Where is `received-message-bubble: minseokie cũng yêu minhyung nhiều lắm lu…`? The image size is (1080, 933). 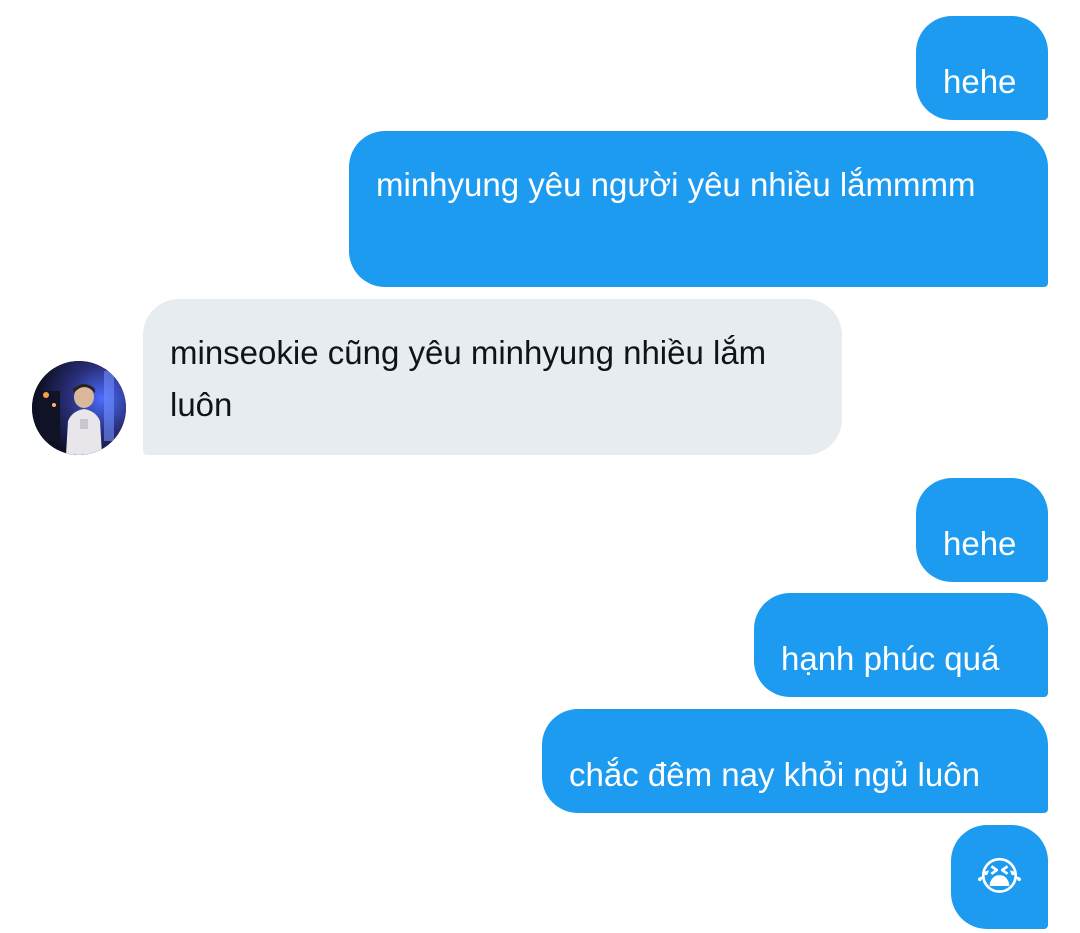 received-message-bubble: minseokie cũng yêu minhyung nhiều lắm lu… is located at coordinates (492, 377).